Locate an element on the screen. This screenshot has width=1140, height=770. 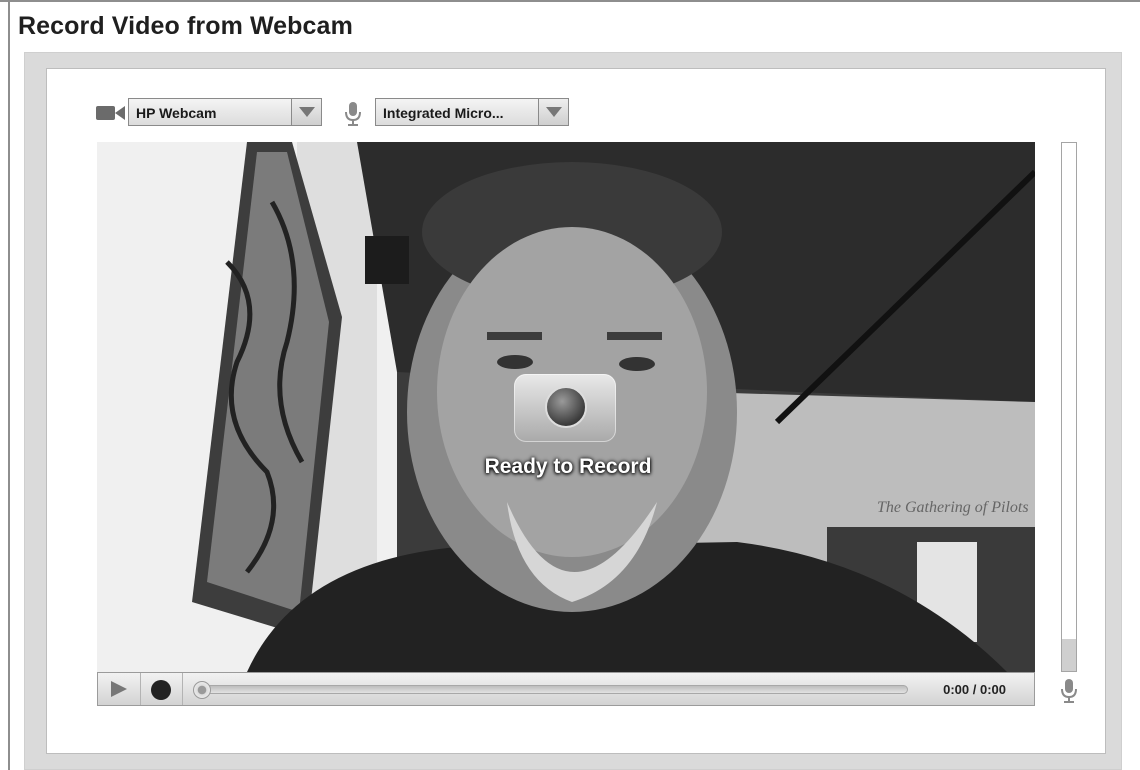
camera-select: HP Webcam is located at coordinates (225, 112).